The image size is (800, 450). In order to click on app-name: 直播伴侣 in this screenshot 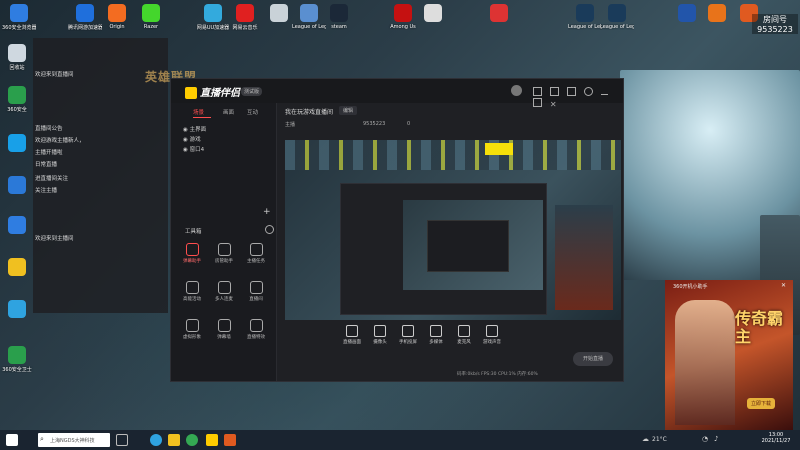, I will do `click(220, 93)`.